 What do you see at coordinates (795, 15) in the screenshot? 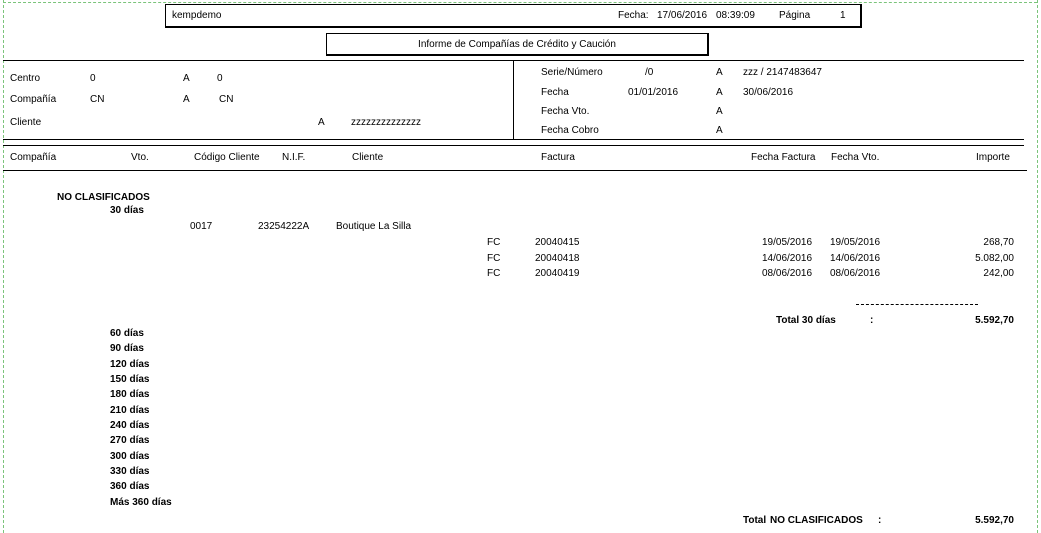
I see `header-pagina-label: Página` at bounding box center [795, 15].